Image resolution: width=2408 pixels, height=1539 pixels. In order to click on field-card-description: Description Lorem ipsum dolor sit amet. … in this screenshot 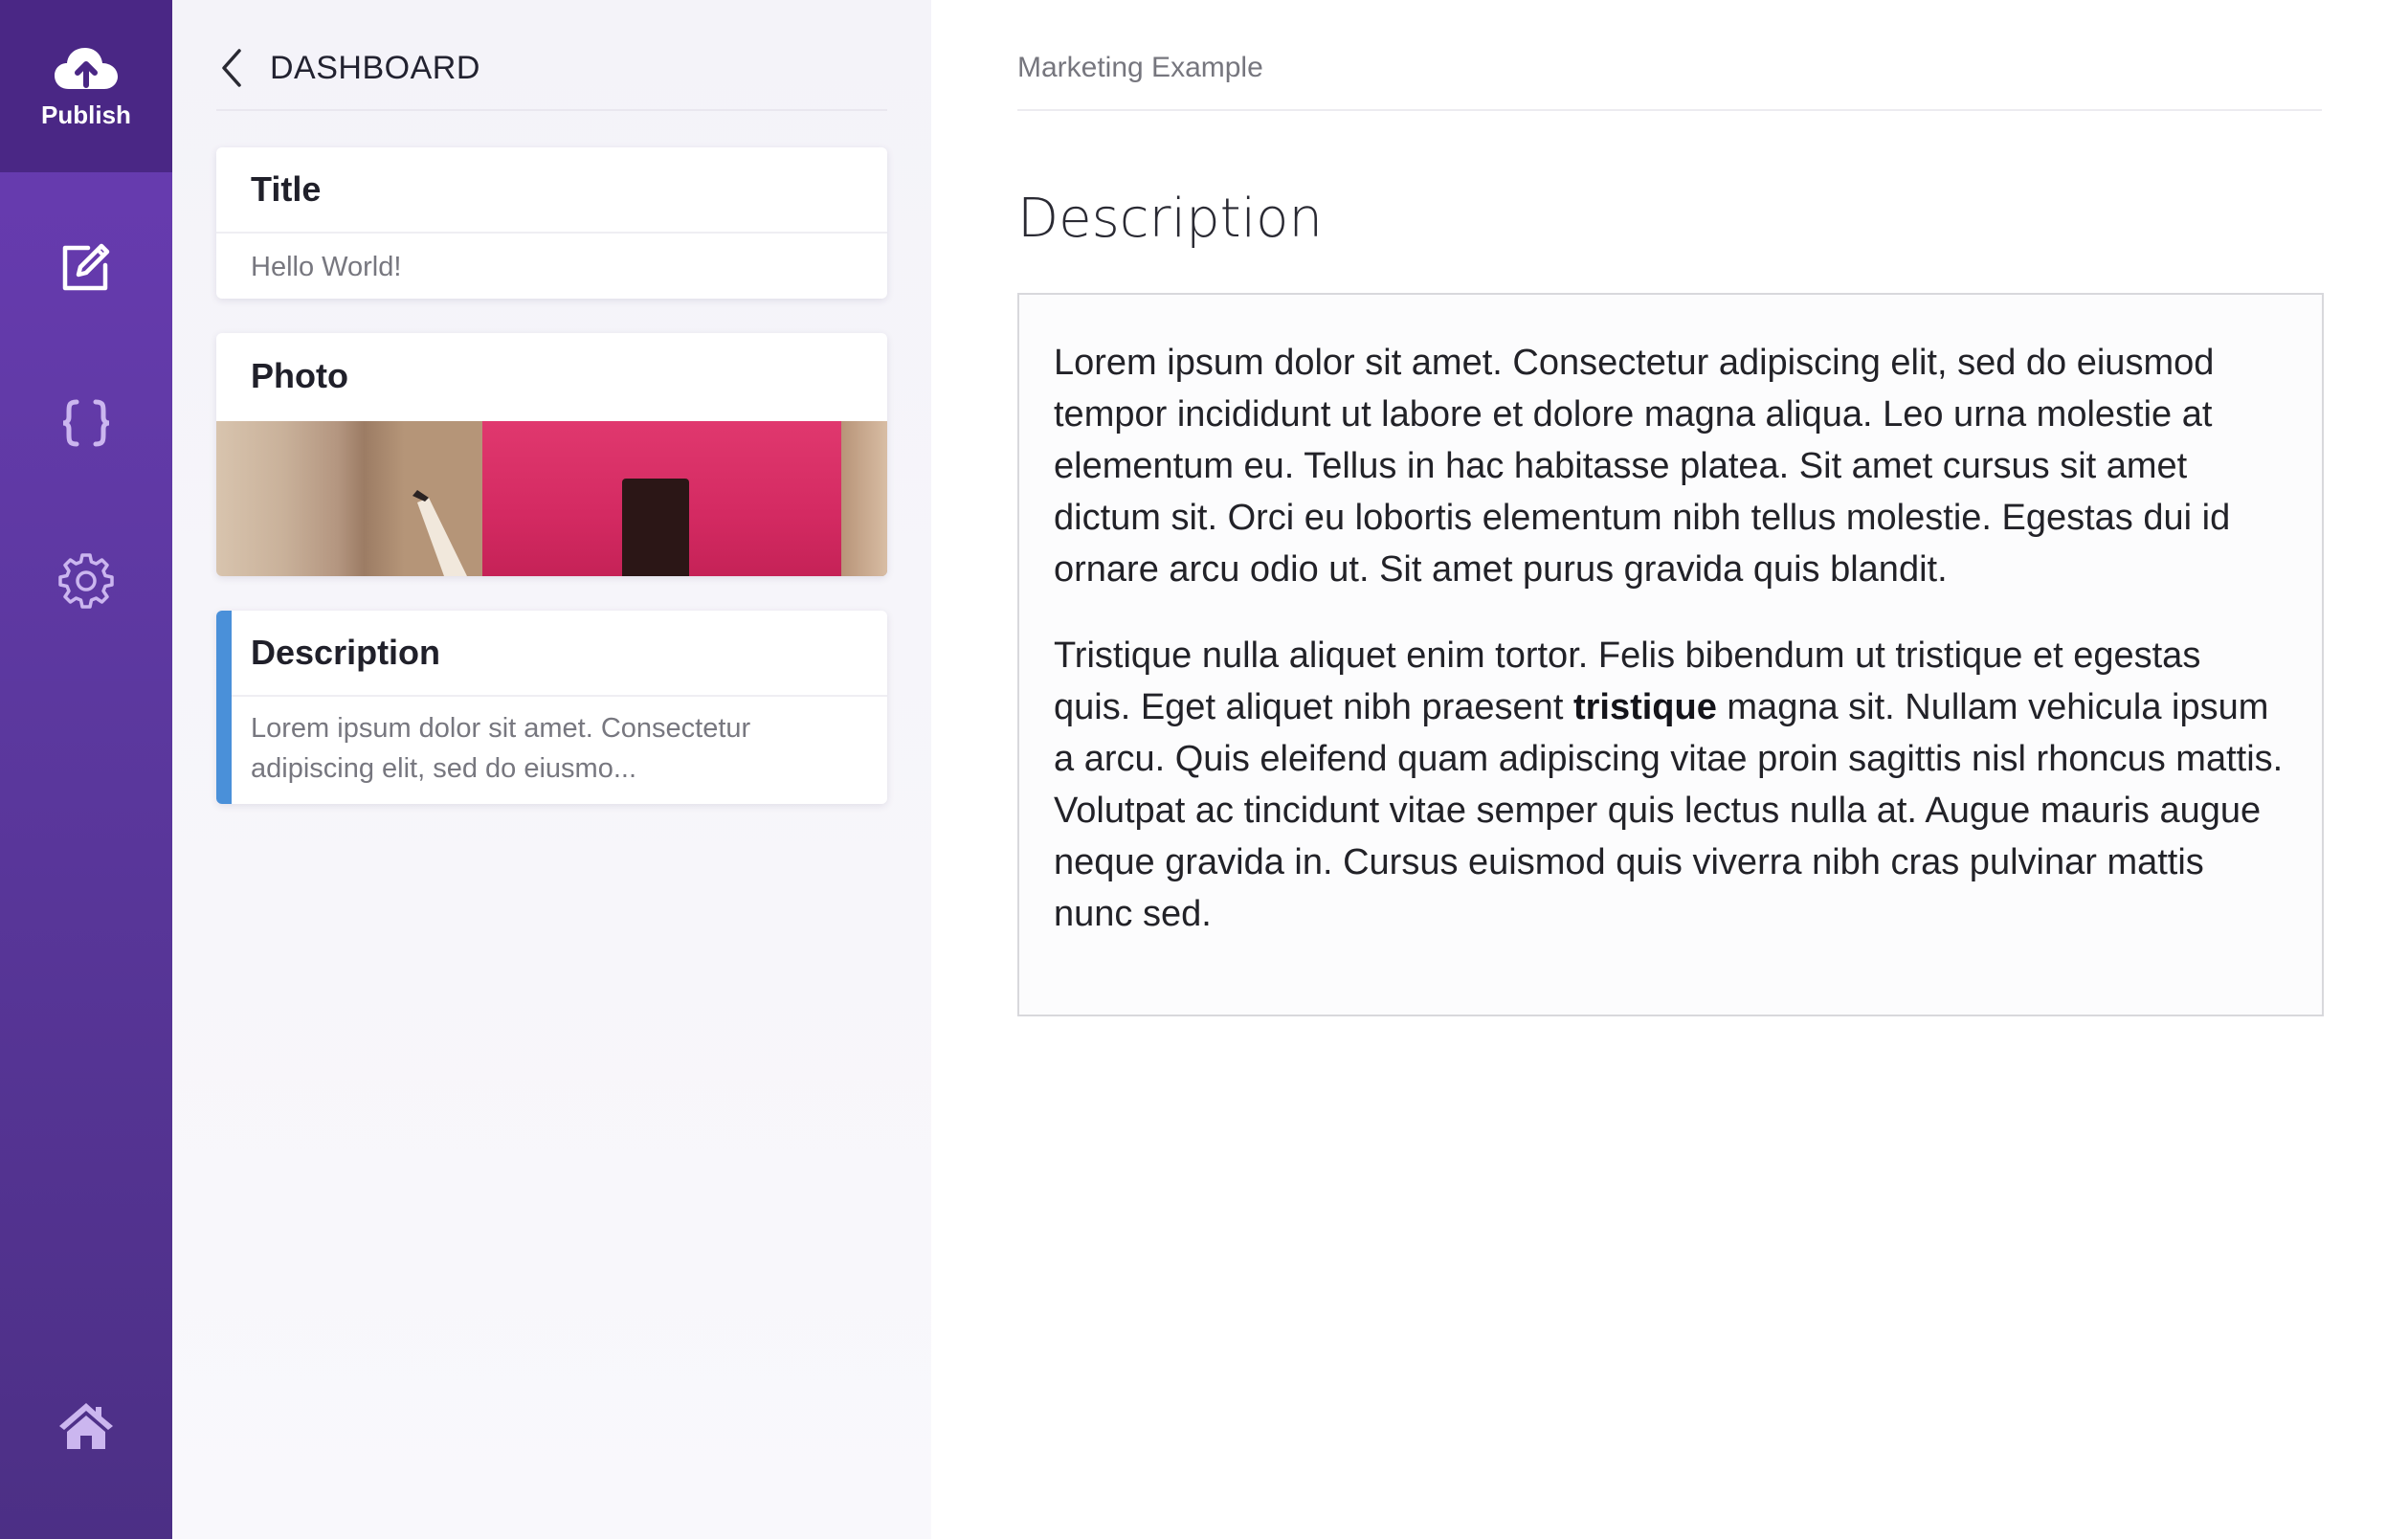, I will do `click(551, 707)`.